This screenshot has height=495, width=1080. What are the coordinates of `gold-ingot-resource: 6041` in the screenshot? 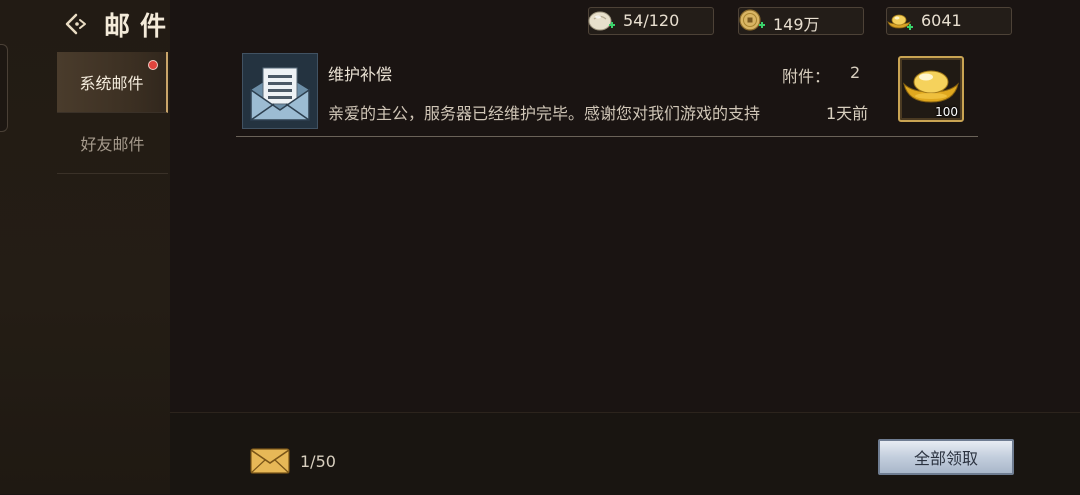 It's located at (949, 21).